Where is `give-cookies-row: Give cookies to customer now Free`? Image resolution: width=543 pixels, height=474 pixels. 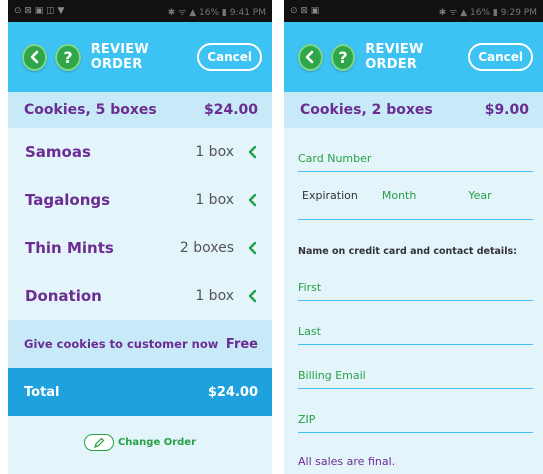 give-cookies-row: Give cookies to customer now Free is located at coordinates (140, 344).